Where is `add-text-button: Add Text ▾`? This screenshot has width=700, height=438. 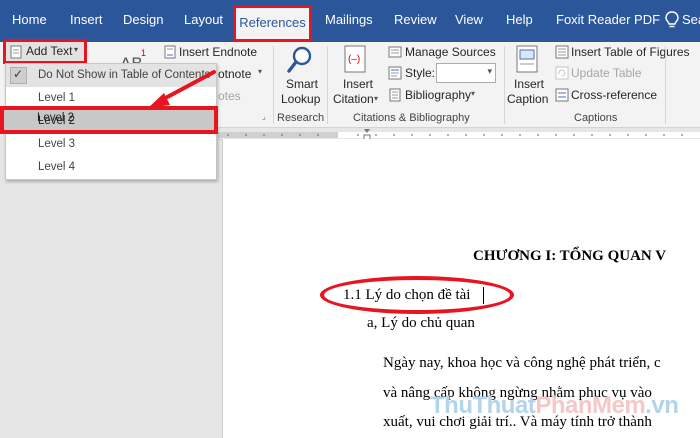
add-text-button: Add Text ▾ is located at coordinates (45, 51).